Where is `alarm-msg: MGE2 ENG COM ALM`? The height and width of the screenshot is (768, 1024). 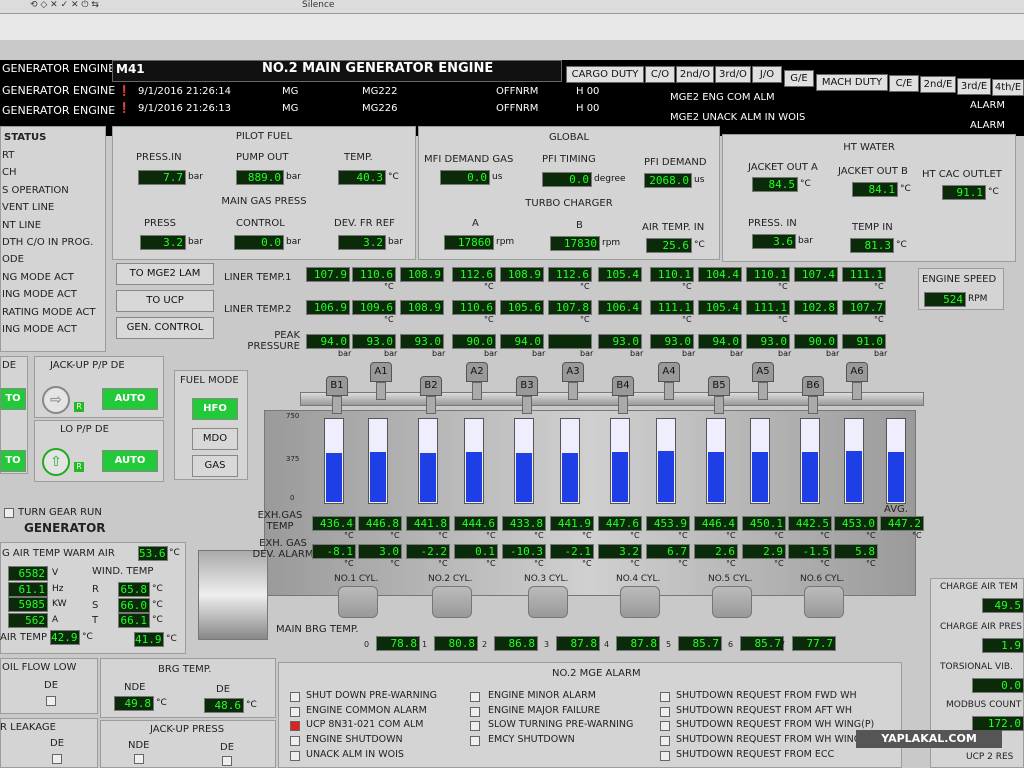 alarm-msg: MGE2 ENG COM ALM is located at coordinates (722, 97).